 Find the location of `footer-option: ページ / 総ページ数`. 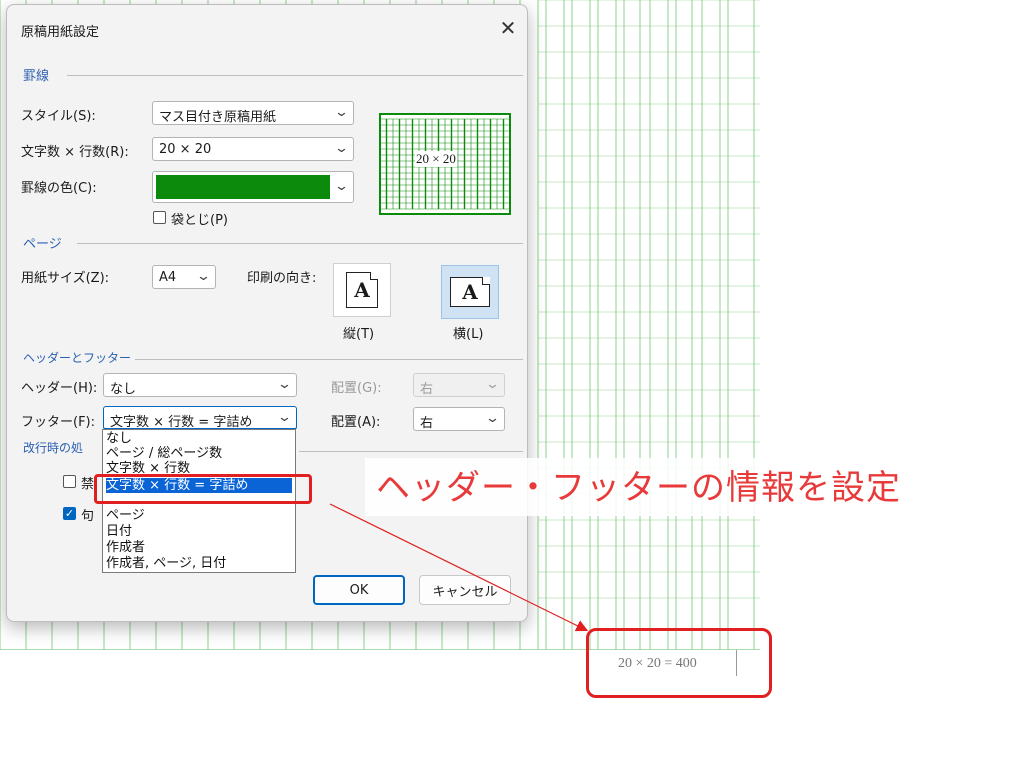

footer-option: ページ / 総ページ数 is located at coordinates (164, 453).